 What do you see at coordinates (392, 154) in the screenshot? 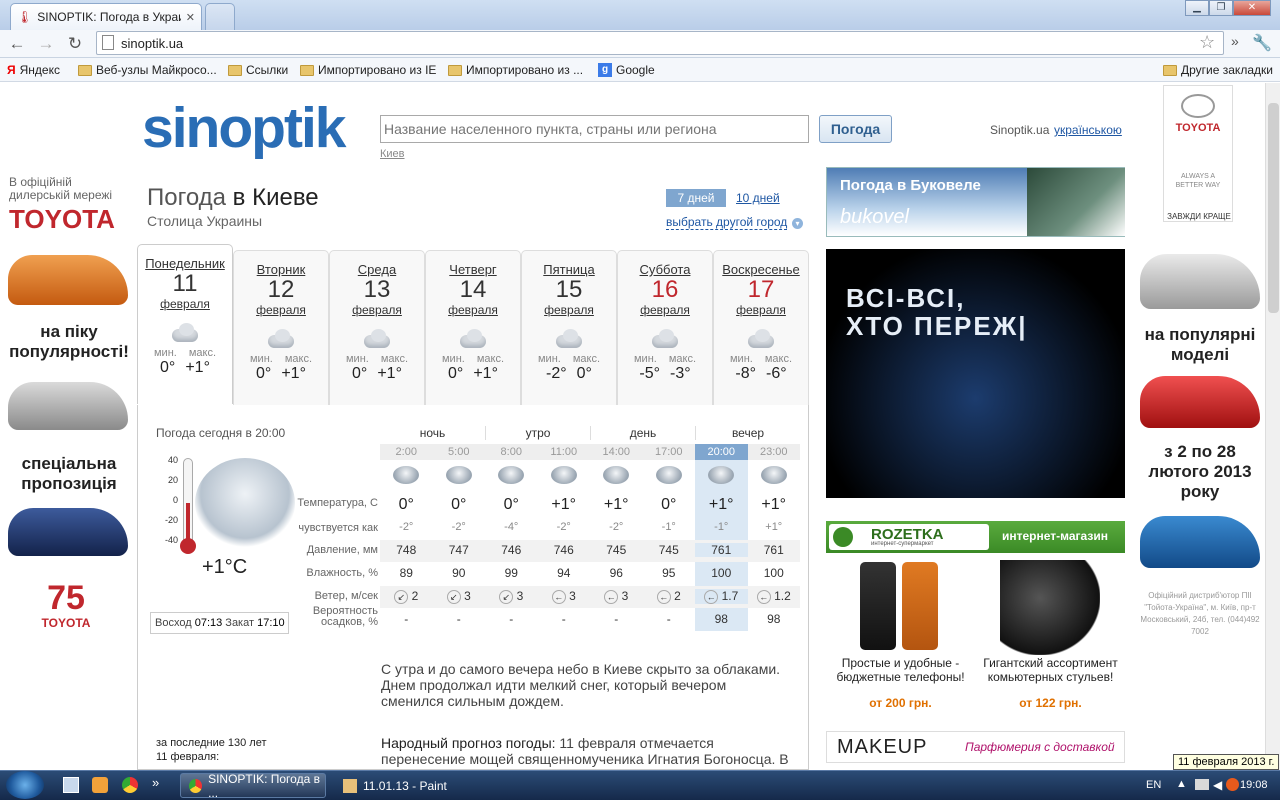
I see `recent-city-link: Киев` at bounding box center [392, 154].